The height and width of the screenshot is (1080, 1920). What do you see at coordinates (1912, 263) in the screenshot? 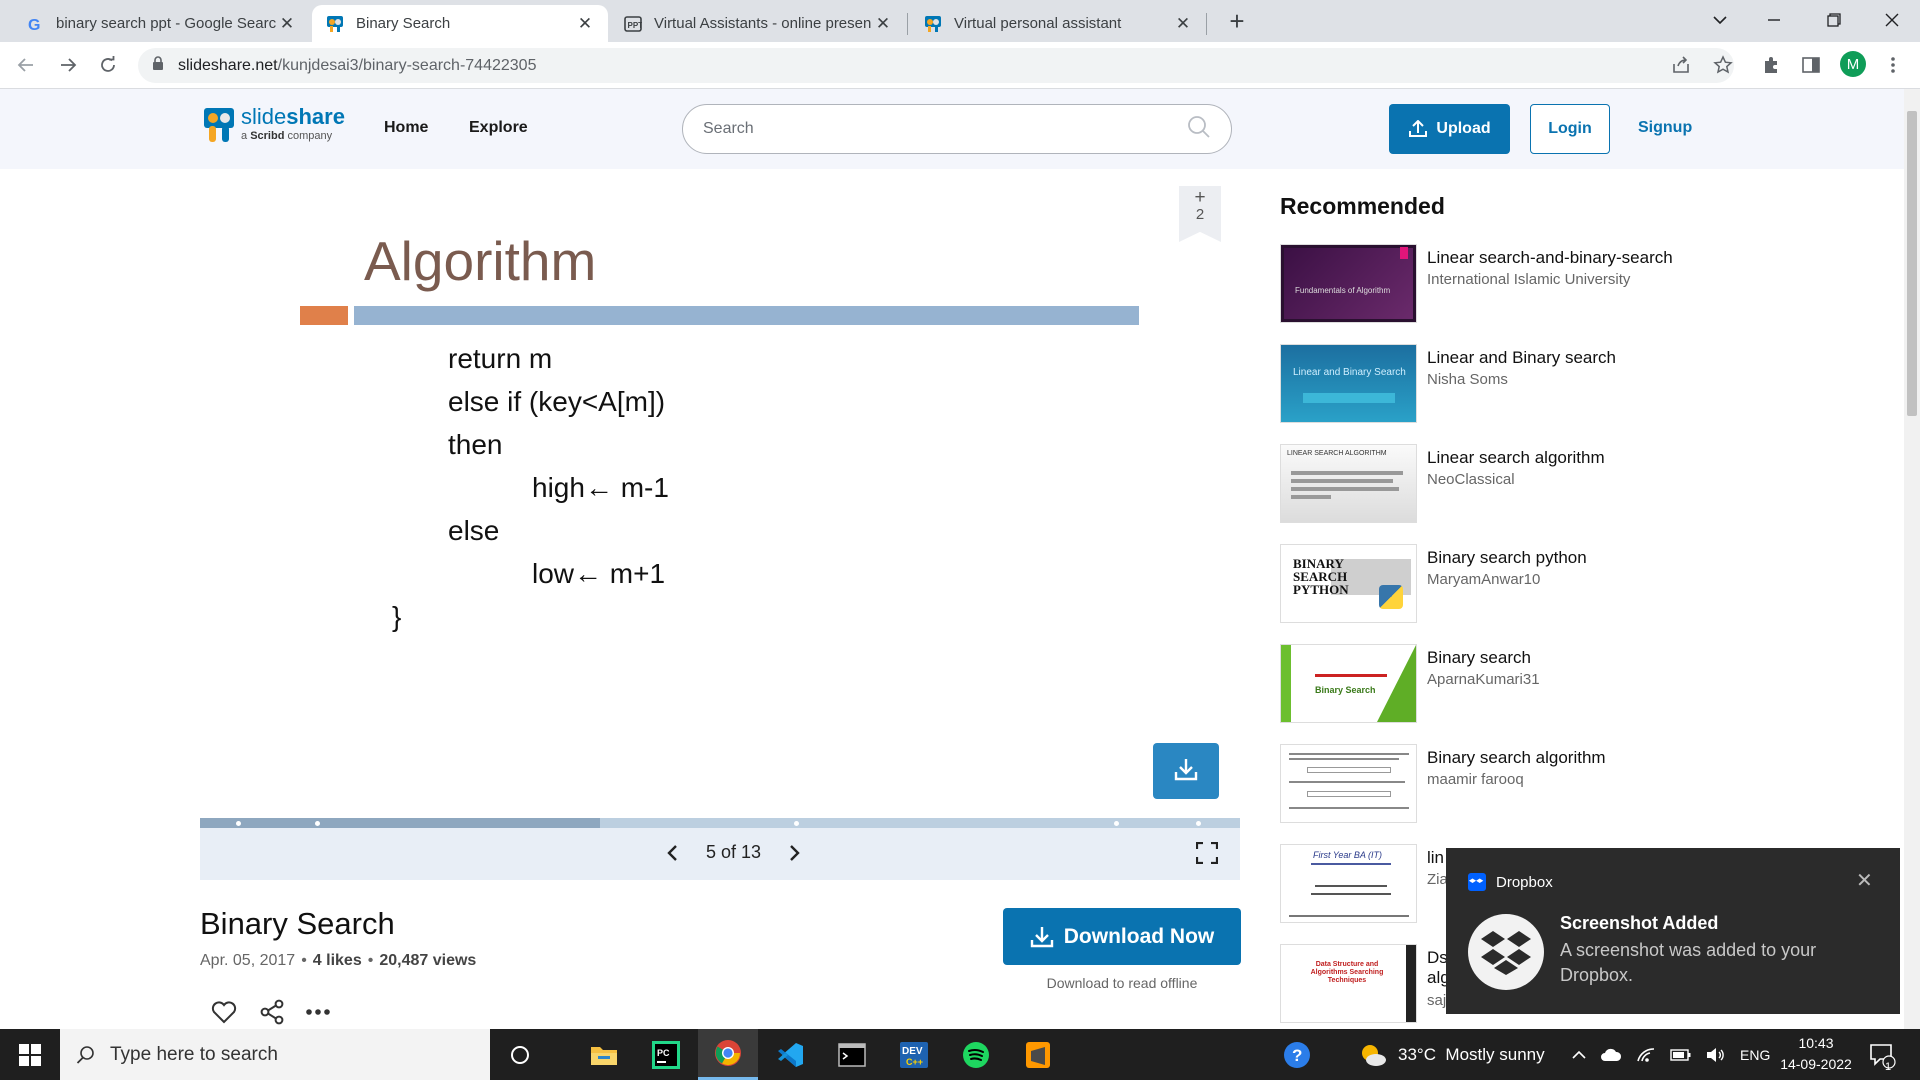
I see `scrollbar-thumb` at bounding box center [1912, 263].